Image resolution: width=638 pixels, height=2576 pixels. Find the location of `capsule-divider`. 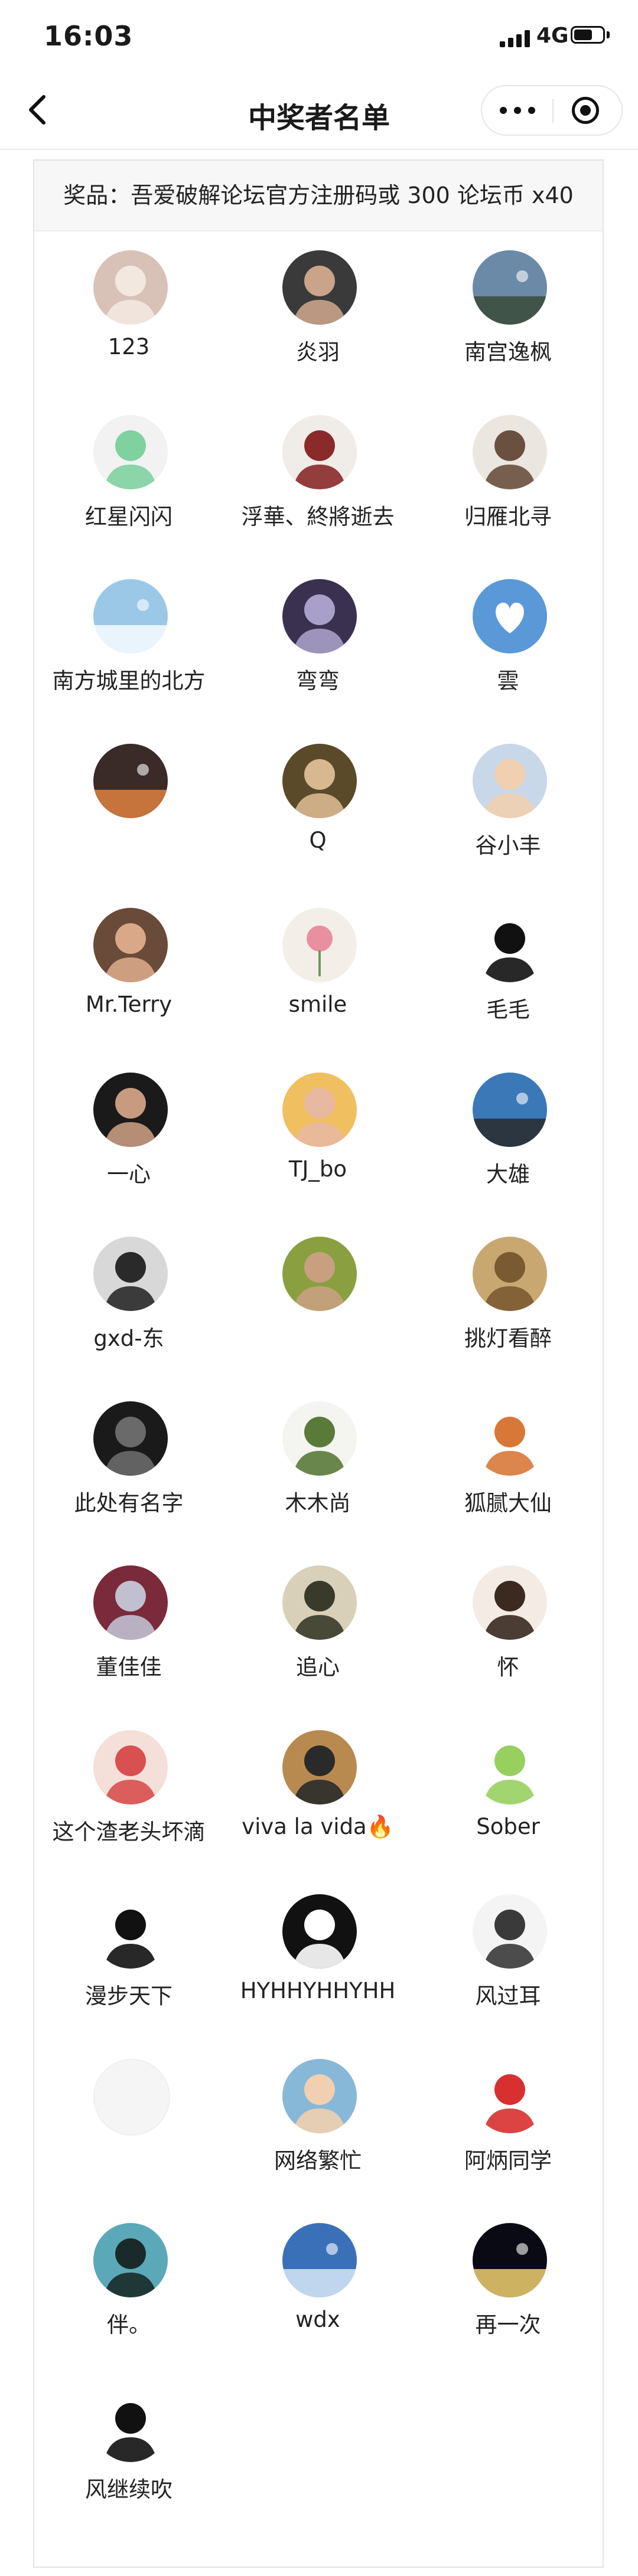

capsule-divider is located at coordinates (553, 111).